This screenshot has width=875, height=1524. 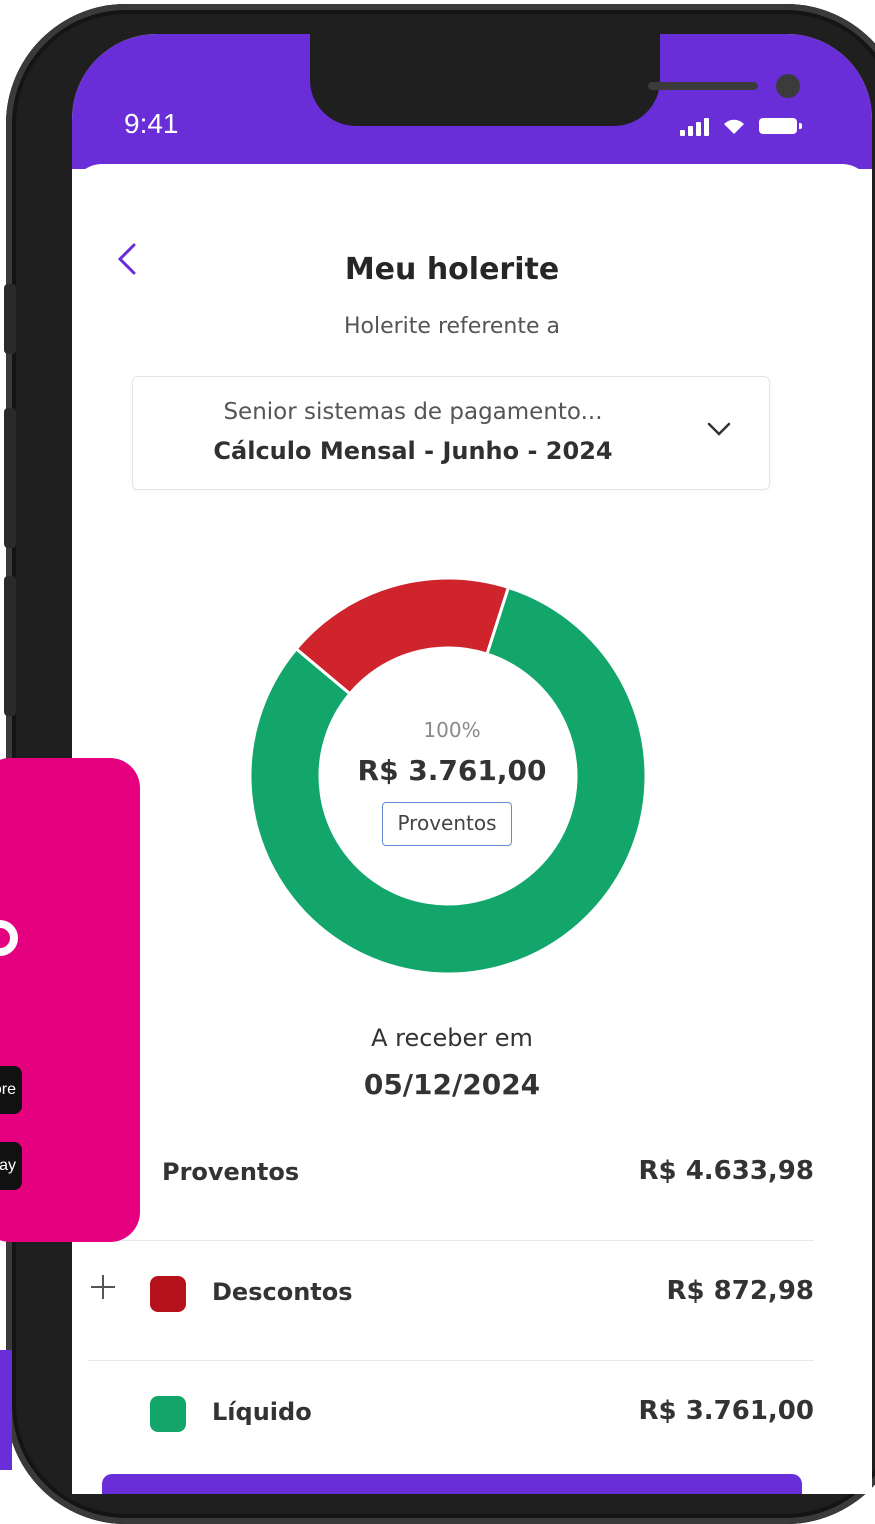 What do you see at coordinates (413, 451) in the screenshot?
I see `selector-period: Cálculo Mensal - Junho - 2024` at bounding box center [413, 451].